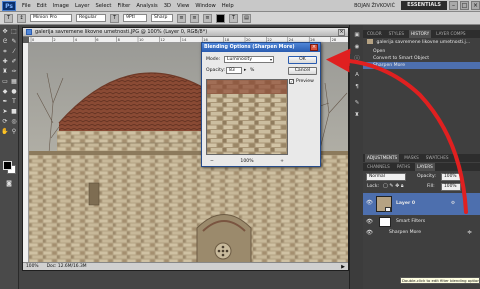  Describe the element at coordinates (14, 52) in the screenshot. I see `eyedropper-tool-icon: ⁄` at that location.